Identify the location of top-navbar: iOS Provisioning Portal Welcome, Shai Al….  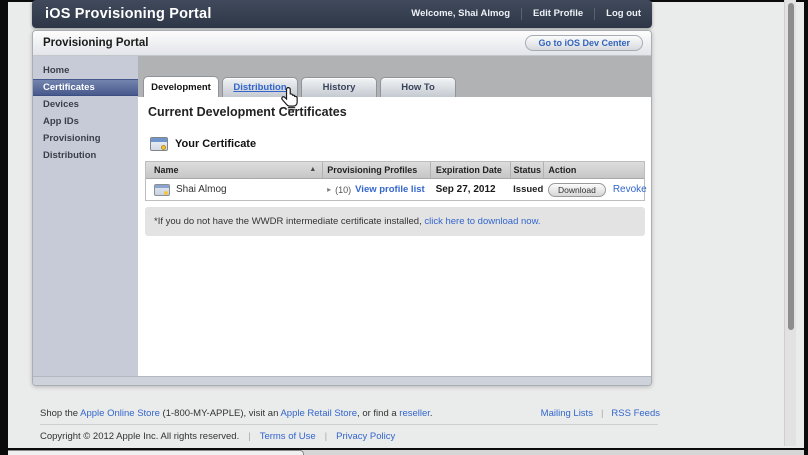
(342, 14).